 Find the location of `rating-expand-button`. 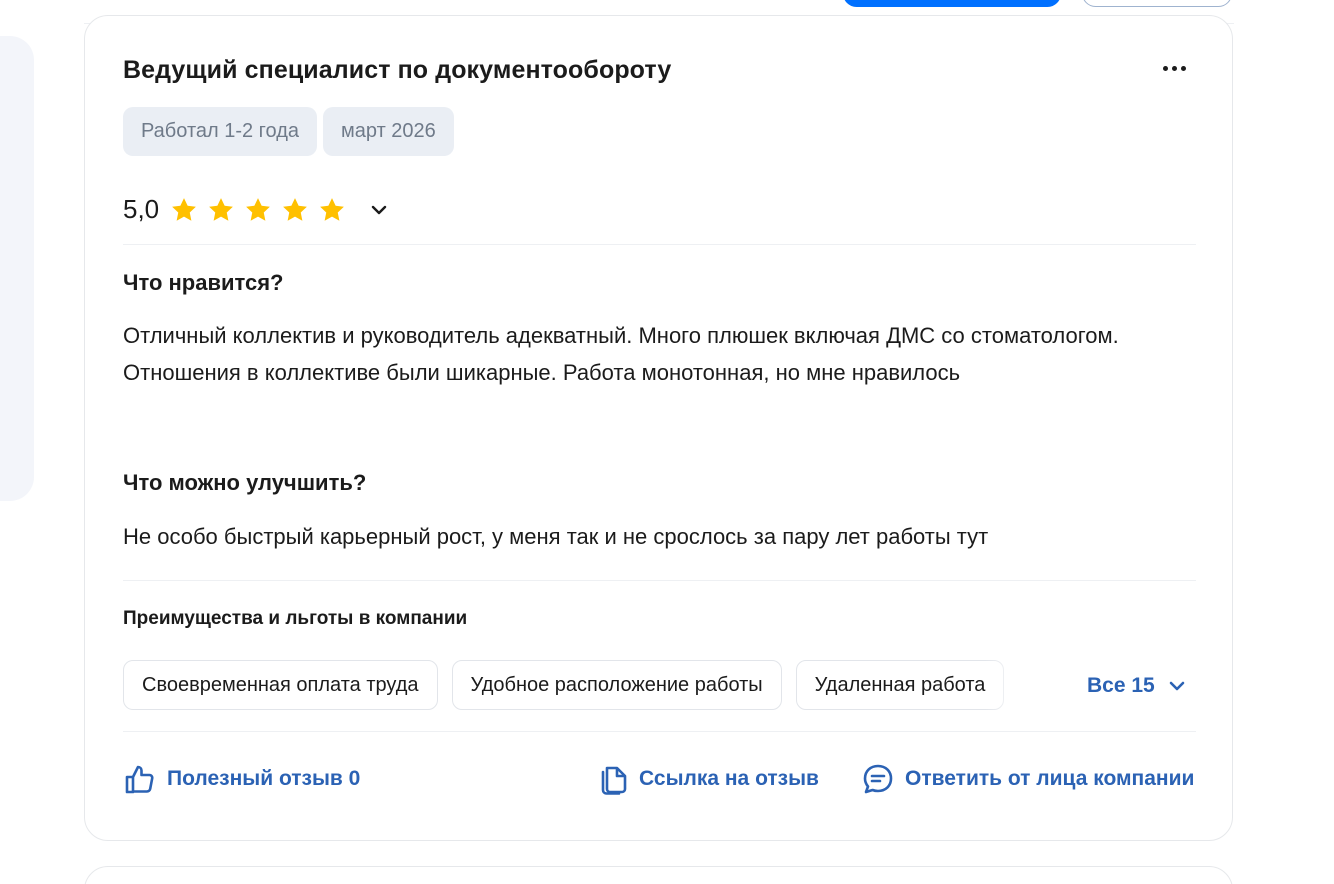

rating-expand-button is located at coordinates (379, 210).